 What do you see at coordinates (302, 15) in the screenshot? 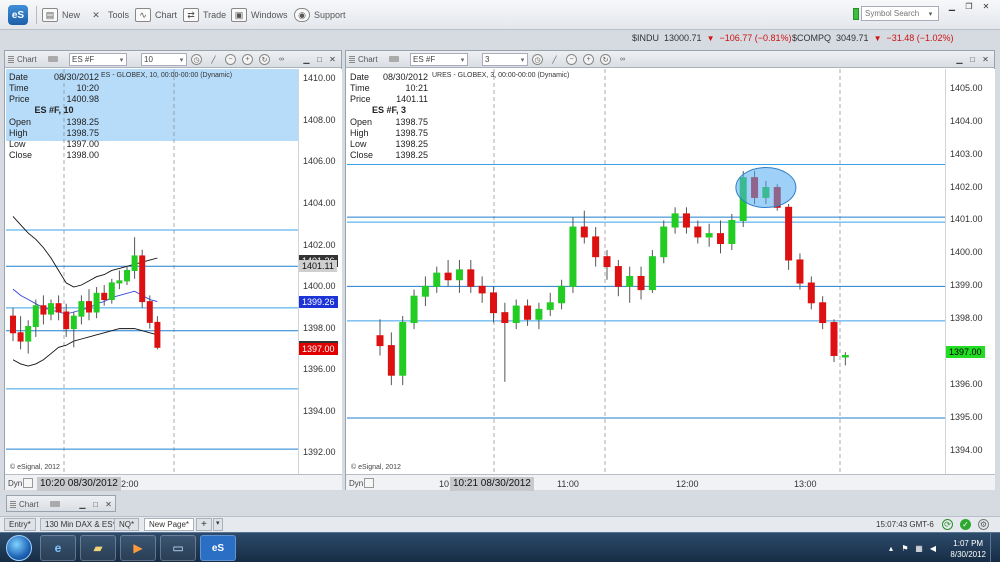
I see `support-icon: ◉` at bounding box center [302, 15].